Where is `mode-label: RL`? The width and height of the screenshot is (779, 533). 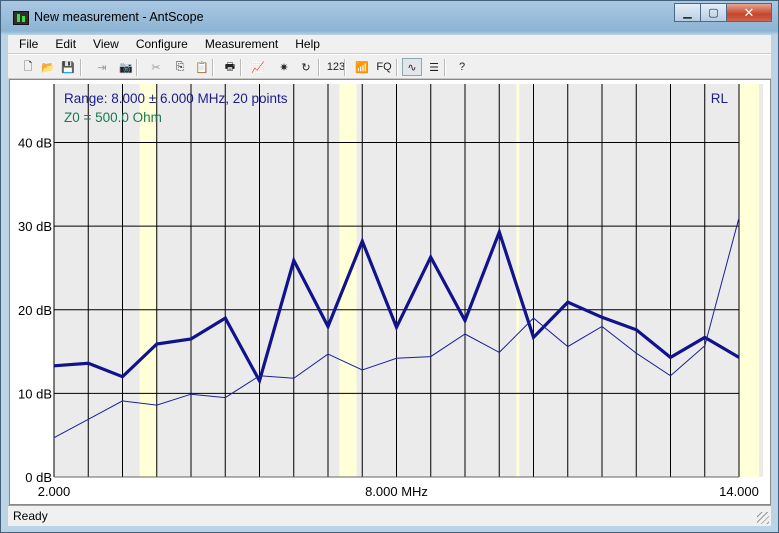
mode-label: RL is located at coordinates (720, 98).